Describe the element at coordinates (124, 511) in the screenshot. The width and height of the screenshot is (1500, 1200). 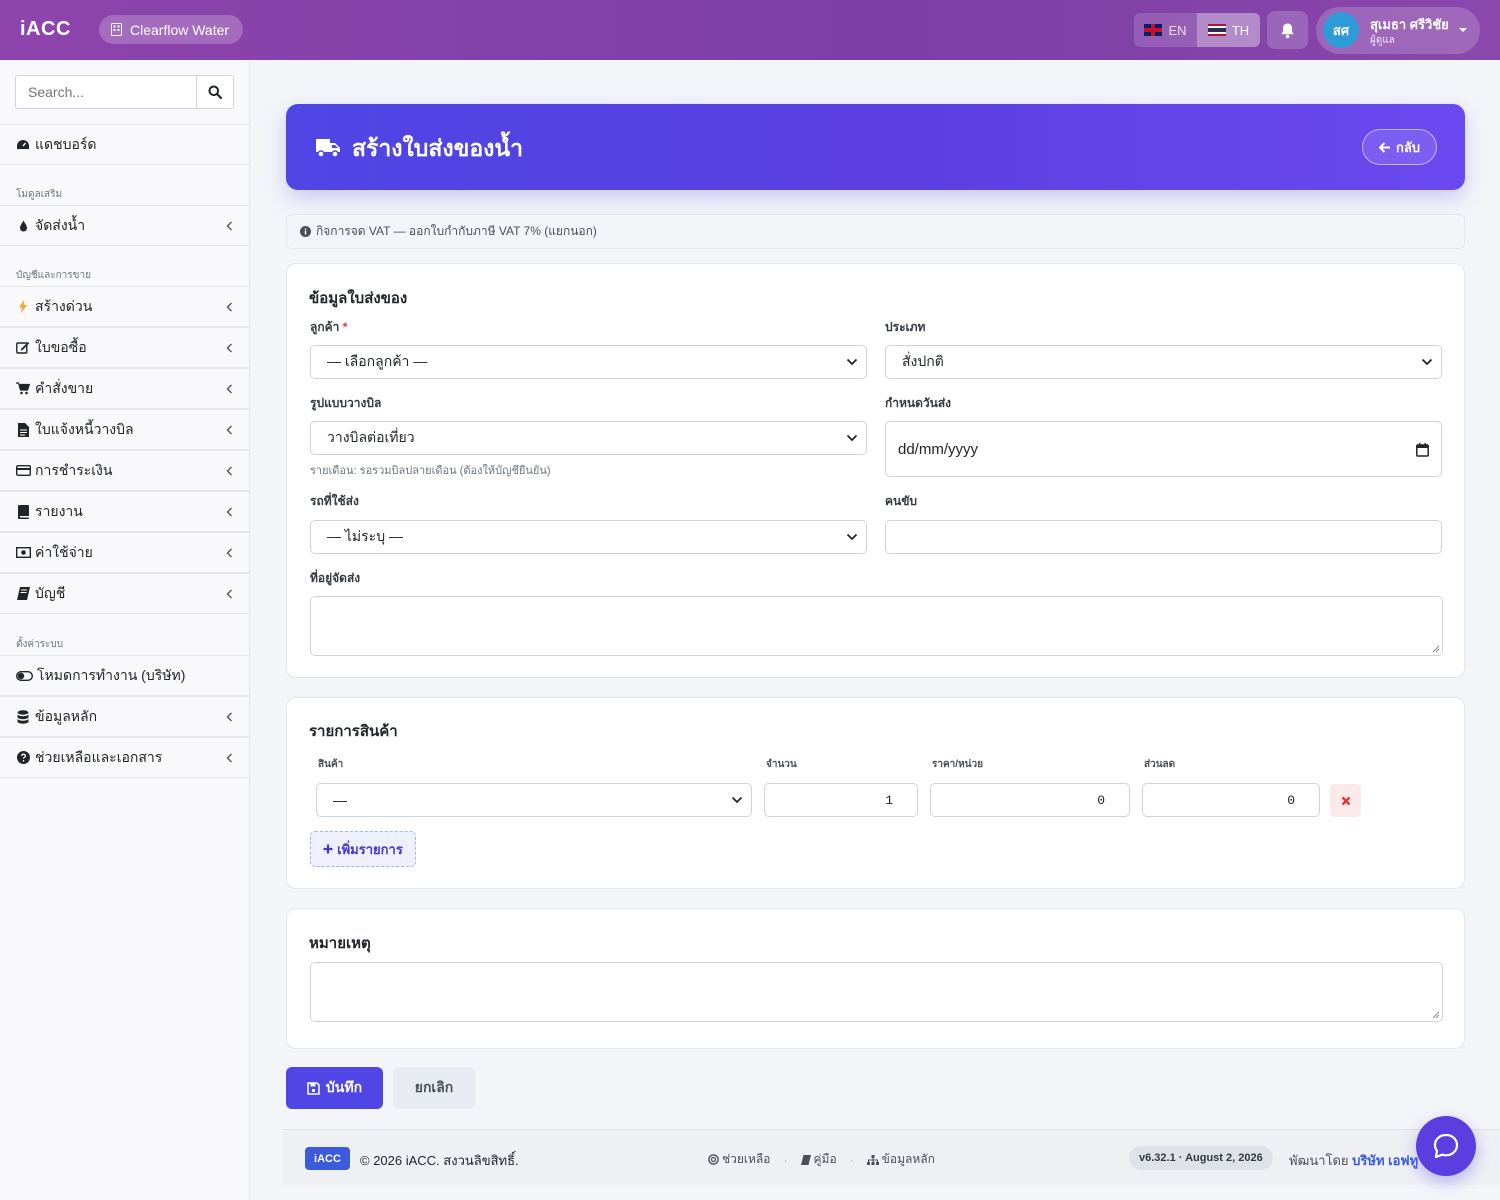
I see `sidebar-item-reports: รายงาน` at that location.